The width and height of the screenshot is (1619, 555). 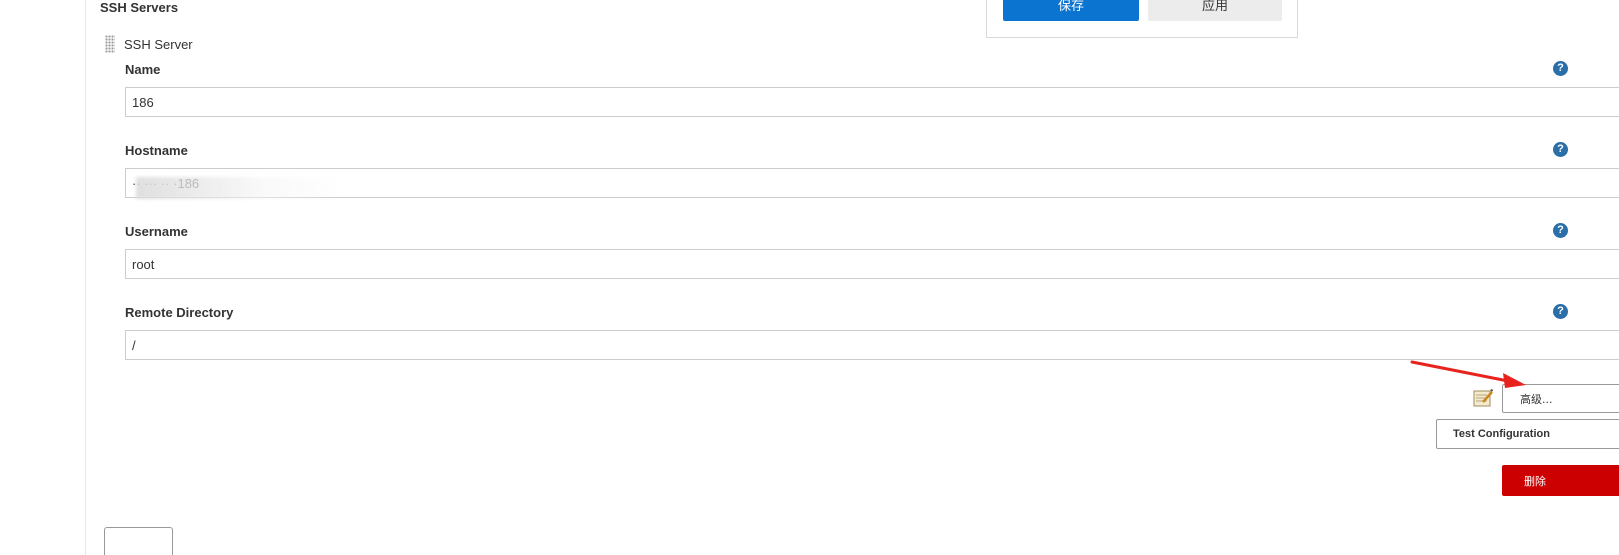 What do you see at coordinates (156, 150) in the screenshot?
I see `hostname-label: Hostname` at bounding box center [156, 150].